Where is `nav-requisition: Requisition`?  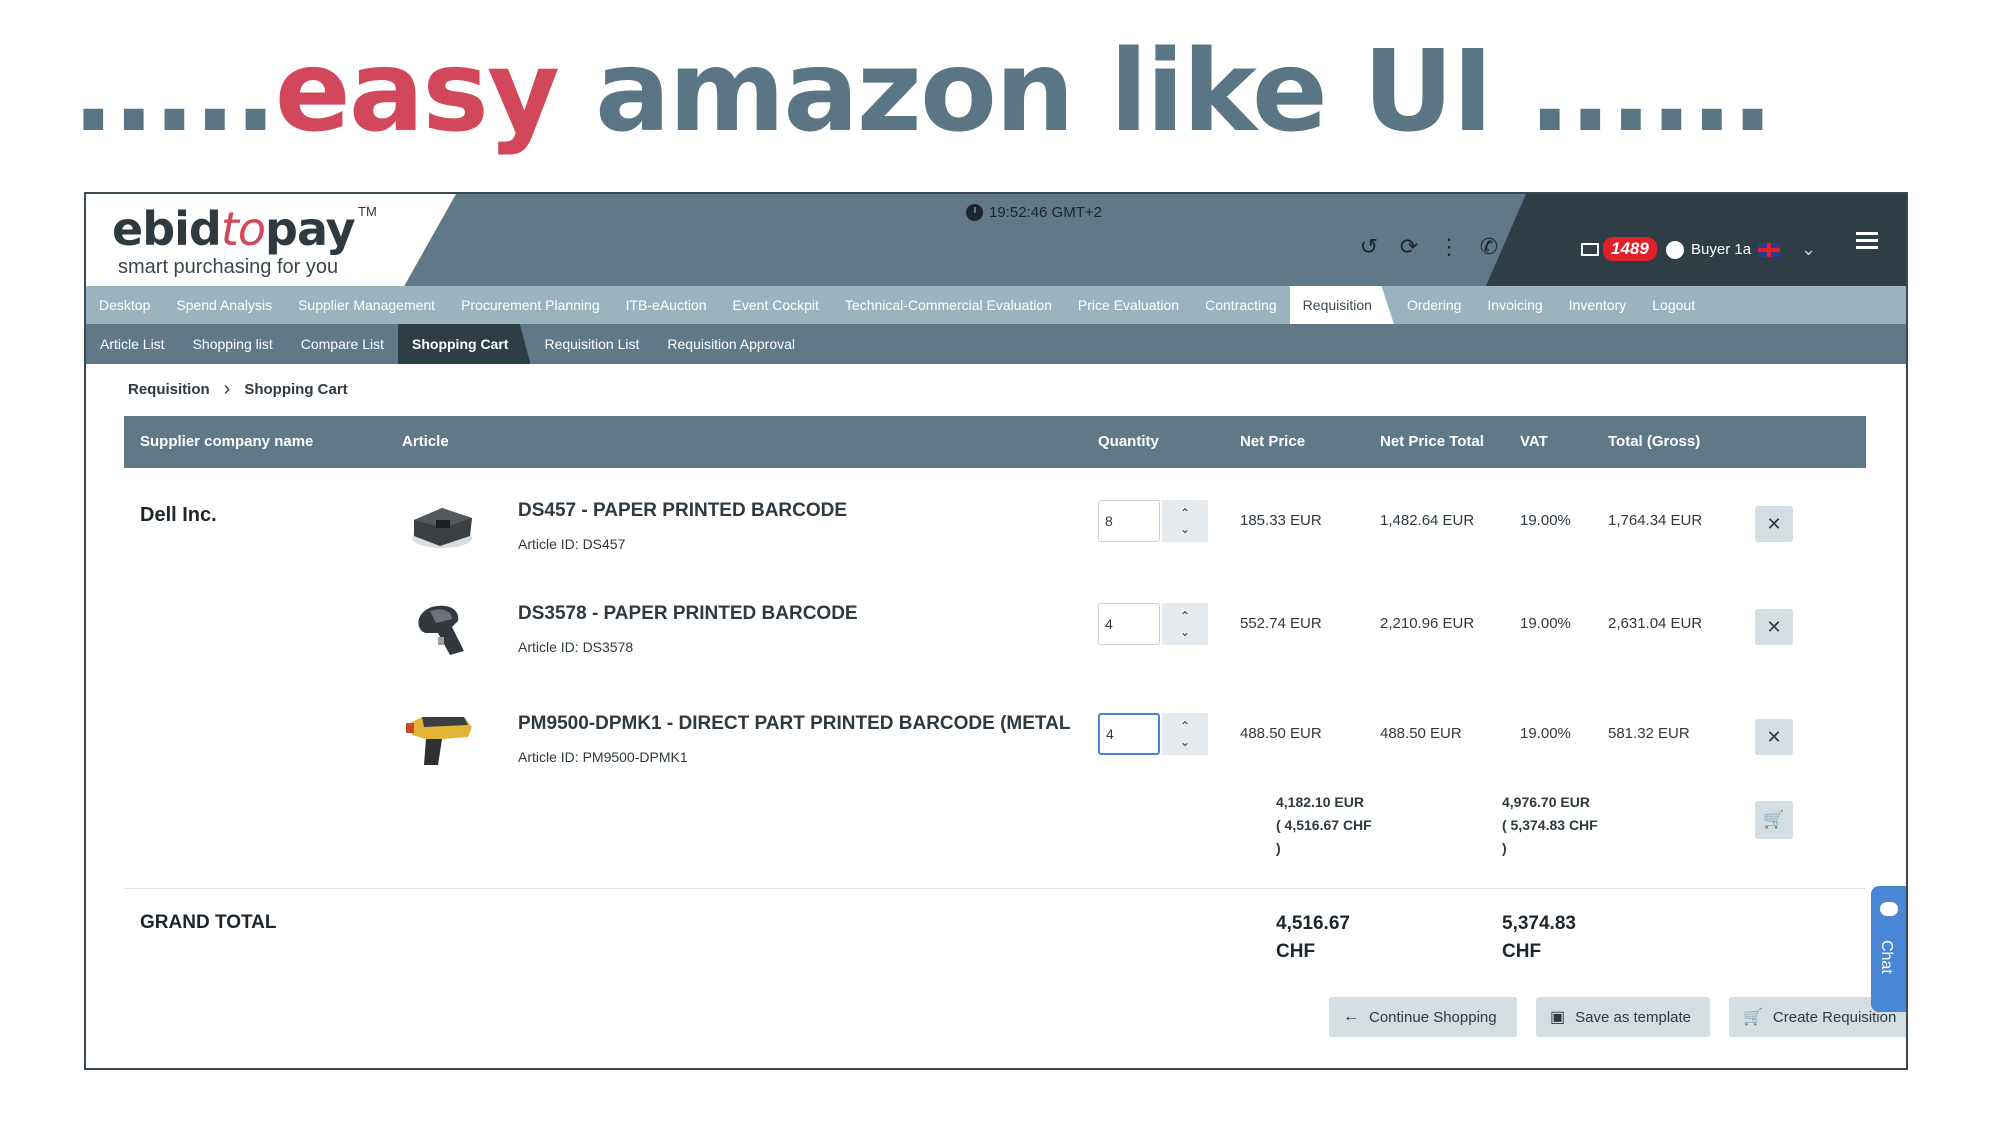 nav-requisition: Requisition is located at coordinates (1341, 305).